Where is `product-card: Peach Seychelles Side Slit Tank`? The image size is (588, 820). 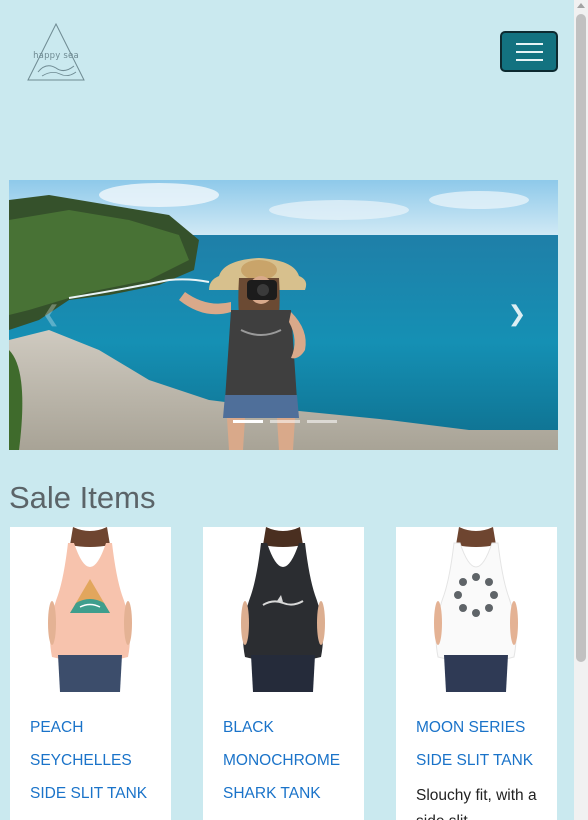
product-card: Peach Seychelles Side Slit Tank is located at coordinates (90, 673).